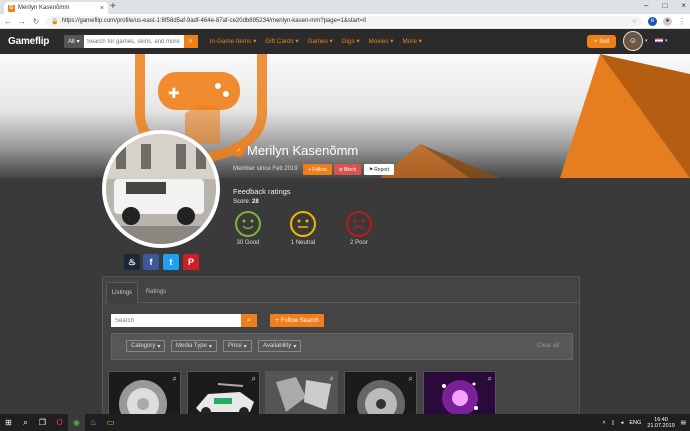 Image resolution: width=690 pixels, height=431 pixels. I want to click on close-tab-icon: ×, so click(102, 8).